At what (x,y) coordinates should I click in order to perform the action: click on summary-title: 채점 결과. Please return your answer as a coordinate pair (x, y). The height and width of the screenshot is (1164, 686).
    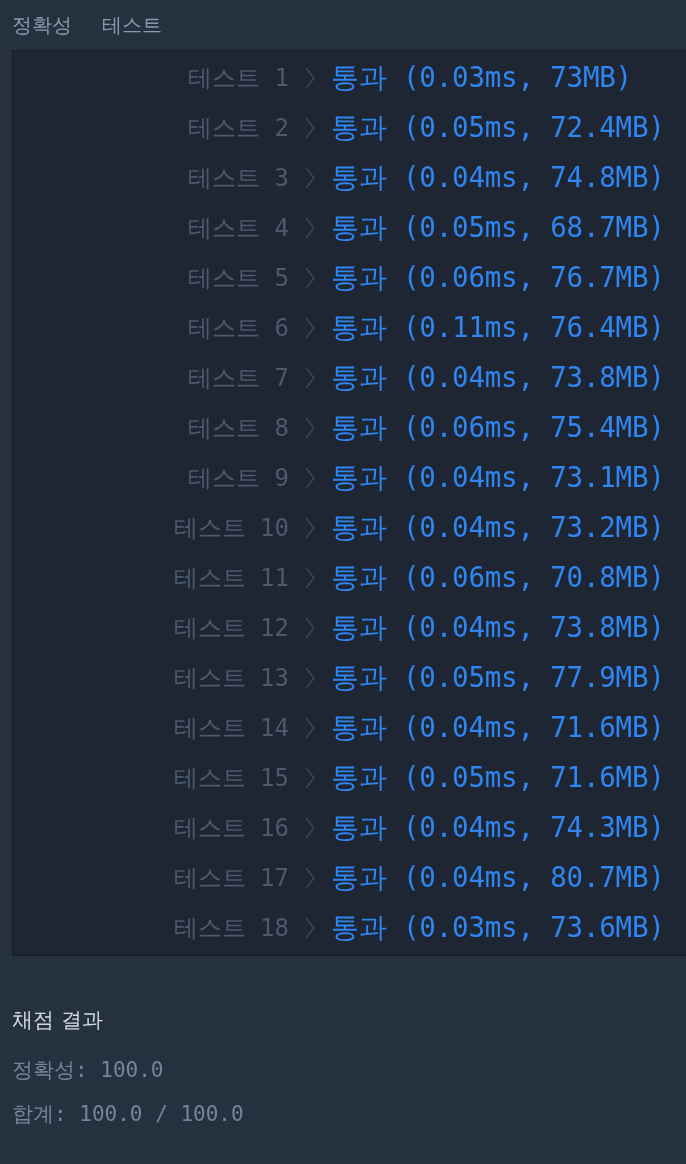
    Looking at the image, I should click on (58, 1020).